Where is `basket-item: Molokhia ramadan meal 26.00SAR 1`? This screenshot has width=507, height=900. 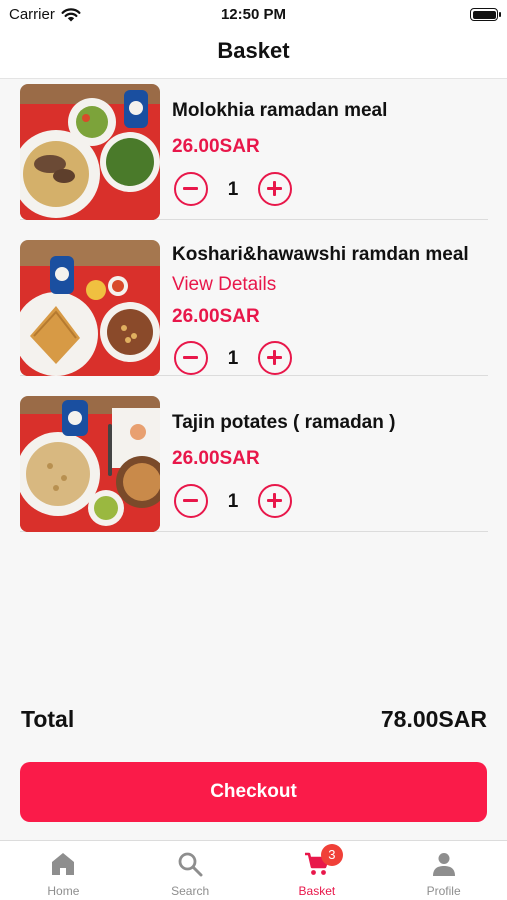
basket-item: Molokhia ramadan meal 26.00SAR 1 is located at coordinates (254, 150).